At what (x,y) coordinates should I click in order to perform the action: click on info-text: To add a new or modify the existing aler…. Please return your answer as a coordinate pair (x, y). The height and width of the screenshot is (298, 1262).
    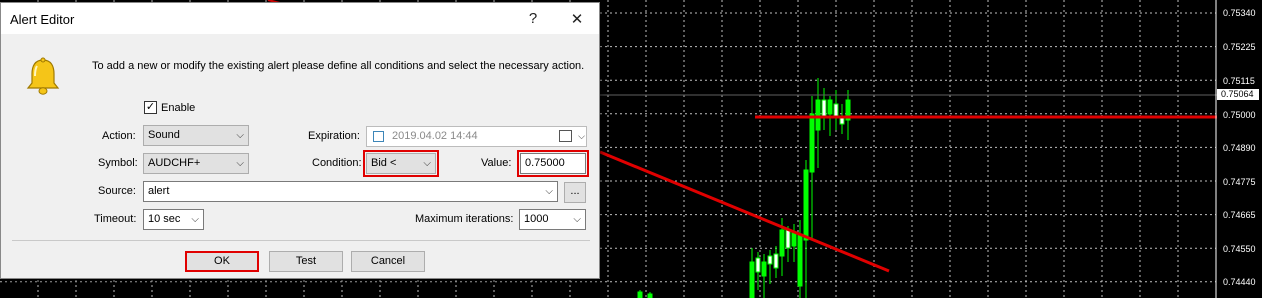
    Looking at the image, I should click on (338, 66).